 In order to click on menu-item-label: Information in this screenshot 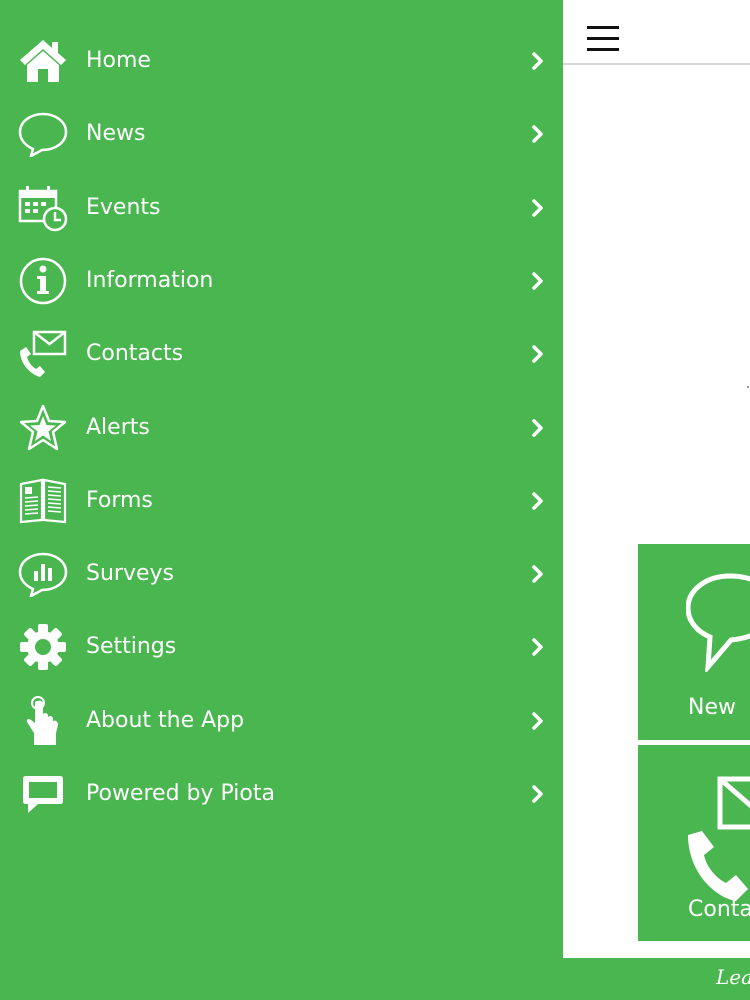, I will do `click(150, 280)`.